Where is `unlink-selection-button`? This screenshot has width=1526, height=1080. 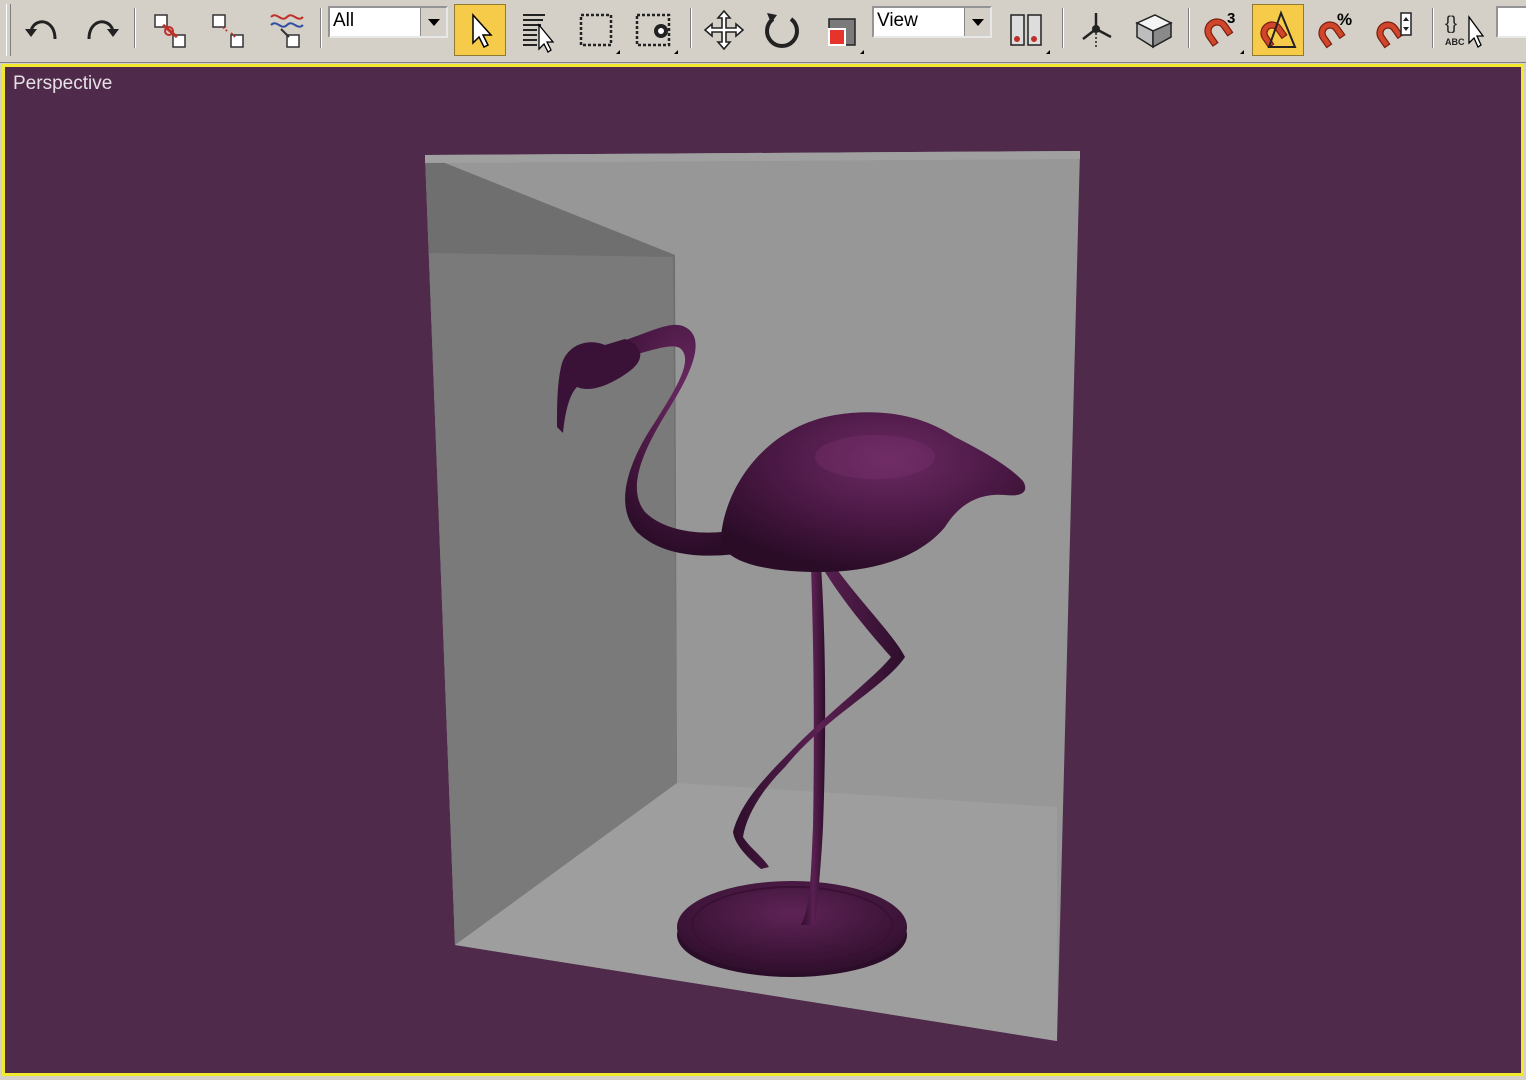
unlink-selection-button is located at coordinates (228, 30).